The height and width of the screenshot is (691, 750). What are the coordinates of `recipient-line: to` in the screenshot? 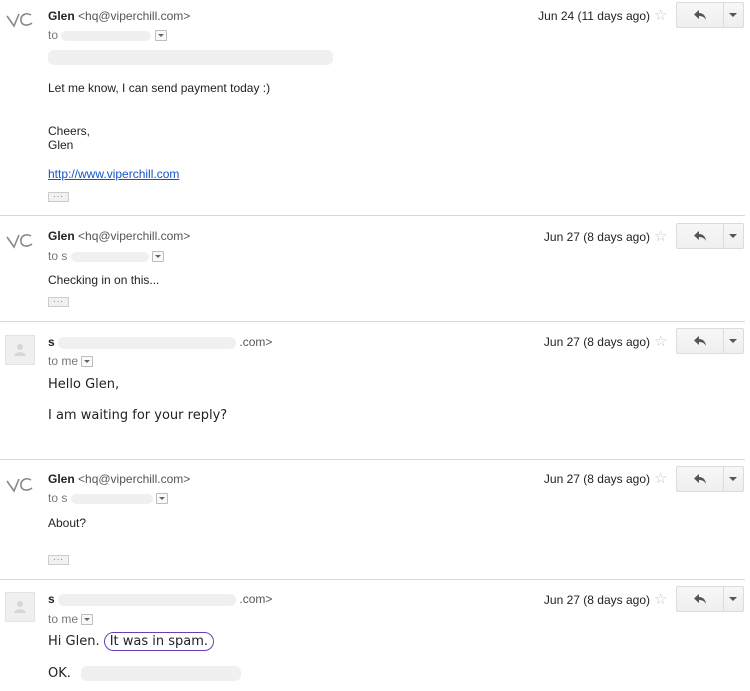 It's located at (107, 35).